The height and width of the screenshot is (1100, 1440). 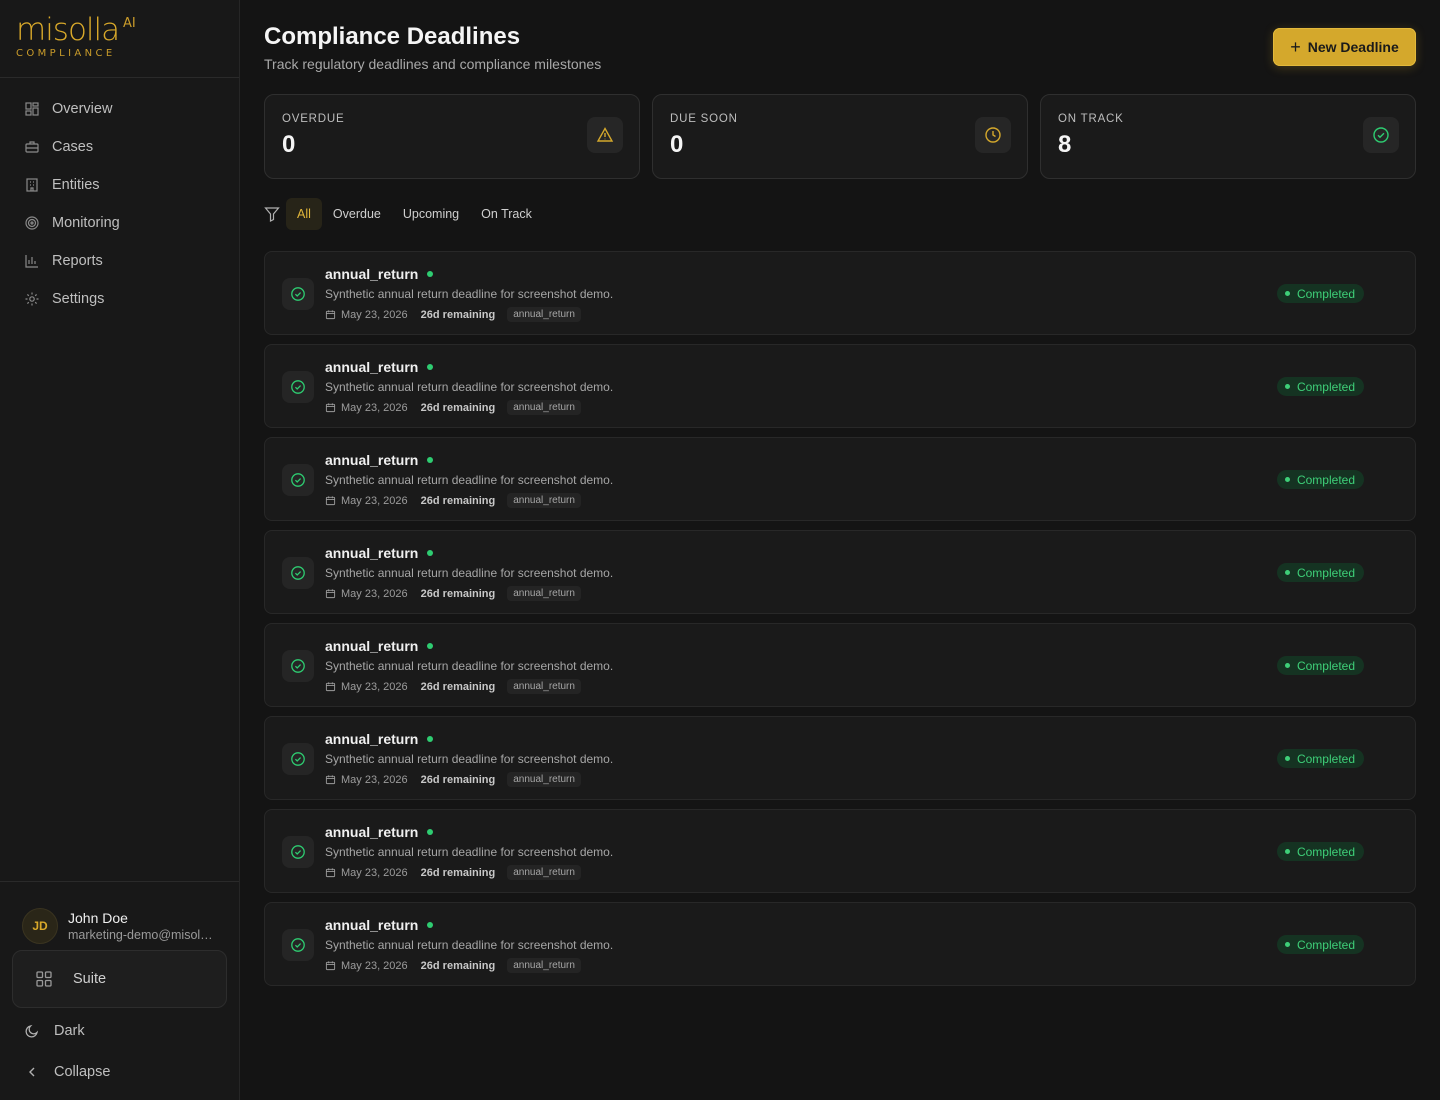 What do you see at coordinates (119, 147) in the screenshot?
I see `sidebar-item-cases: Cases` at bounding box center [119, 147].